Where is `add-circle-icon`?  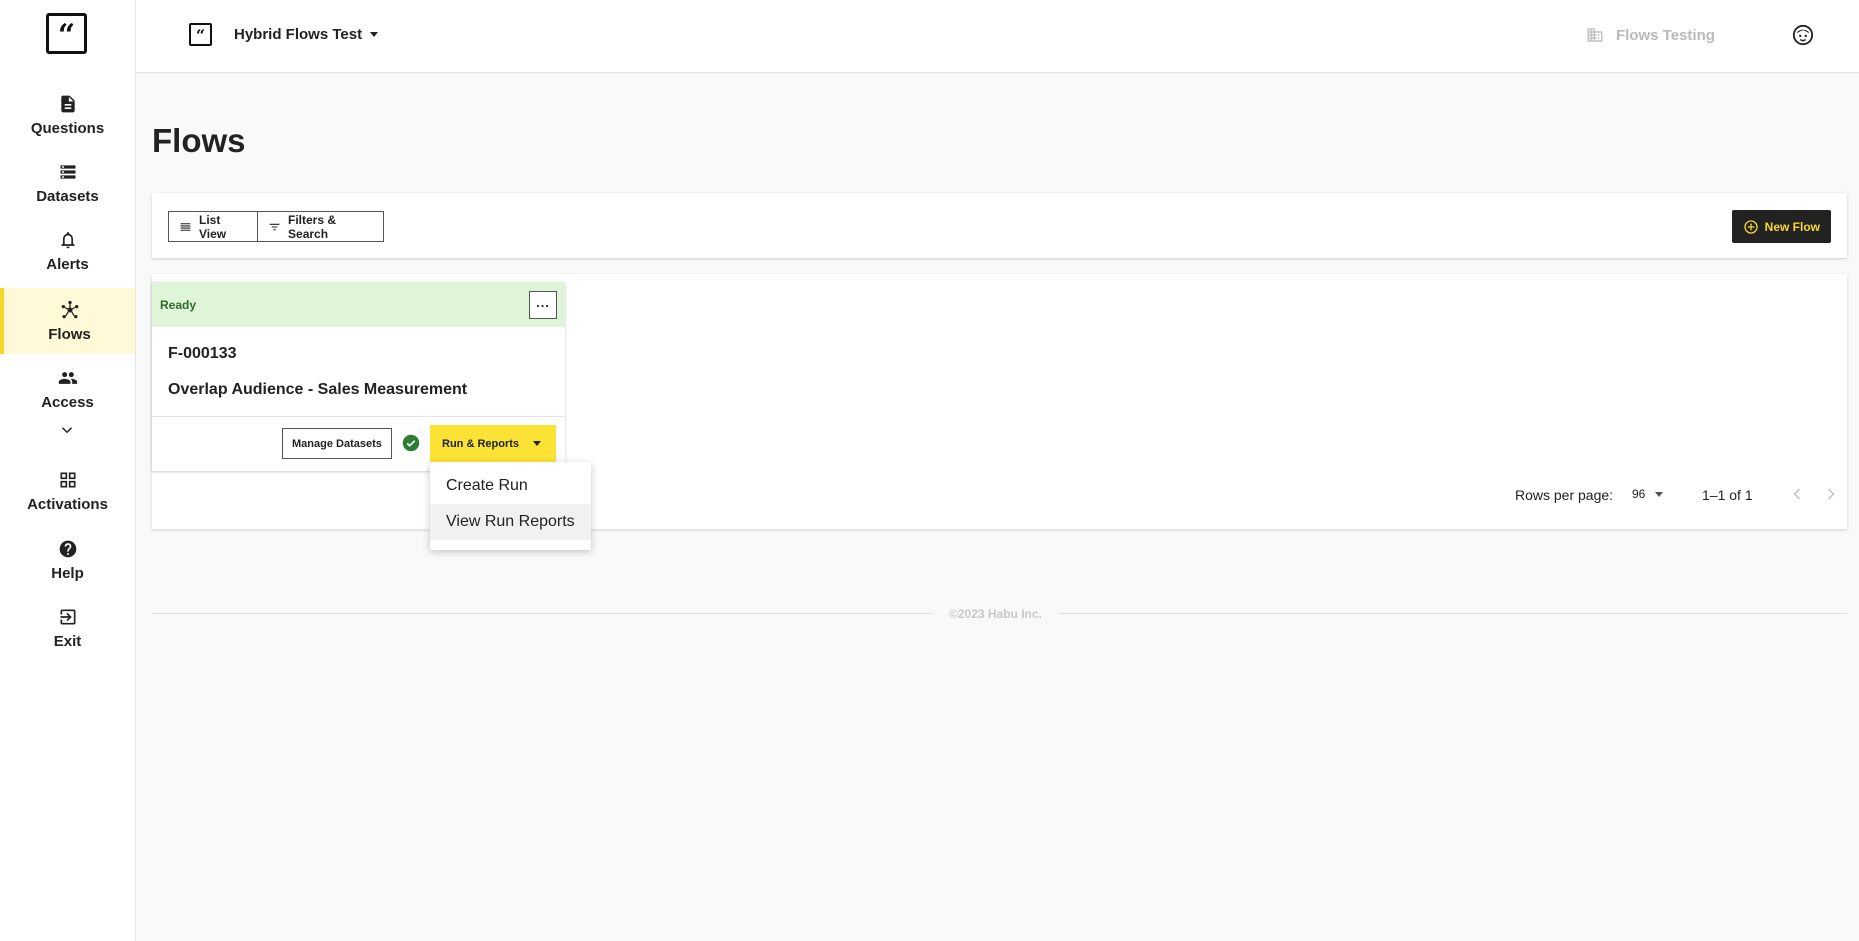 add-circle-icon is located at coordinates (1750, 226).